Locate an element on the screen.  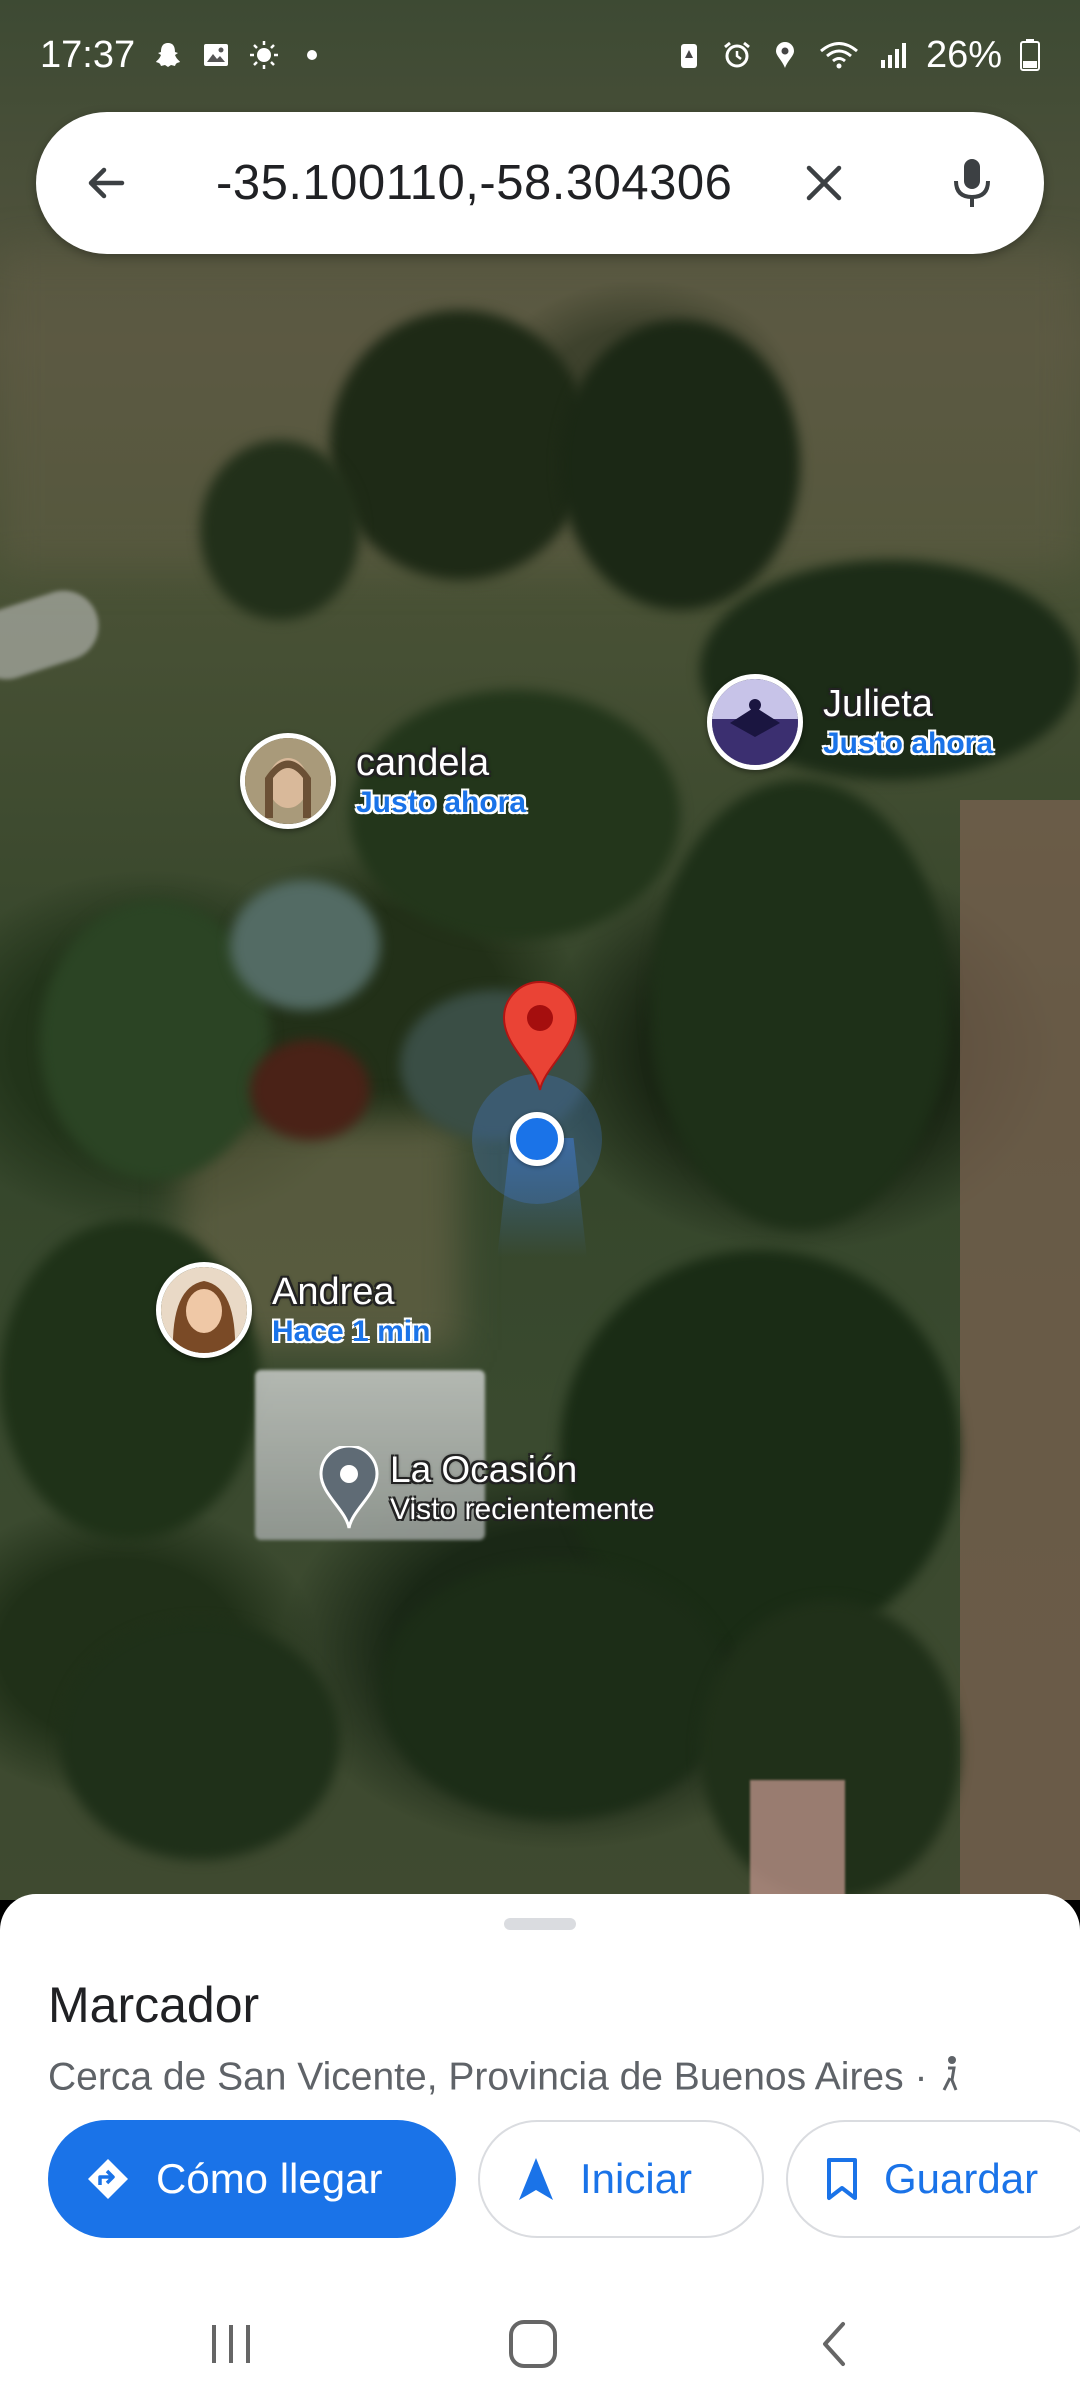
microphone-icon is located at coordinates (972, 183).